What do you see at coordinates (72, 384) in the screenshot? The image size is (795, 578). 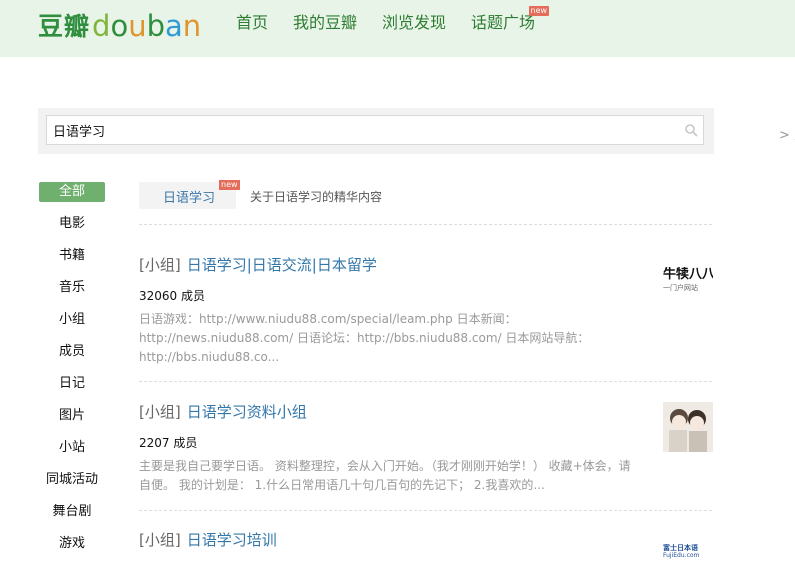 I see `sidebar-item-diary: 日记` at bounding box center [72, 384].